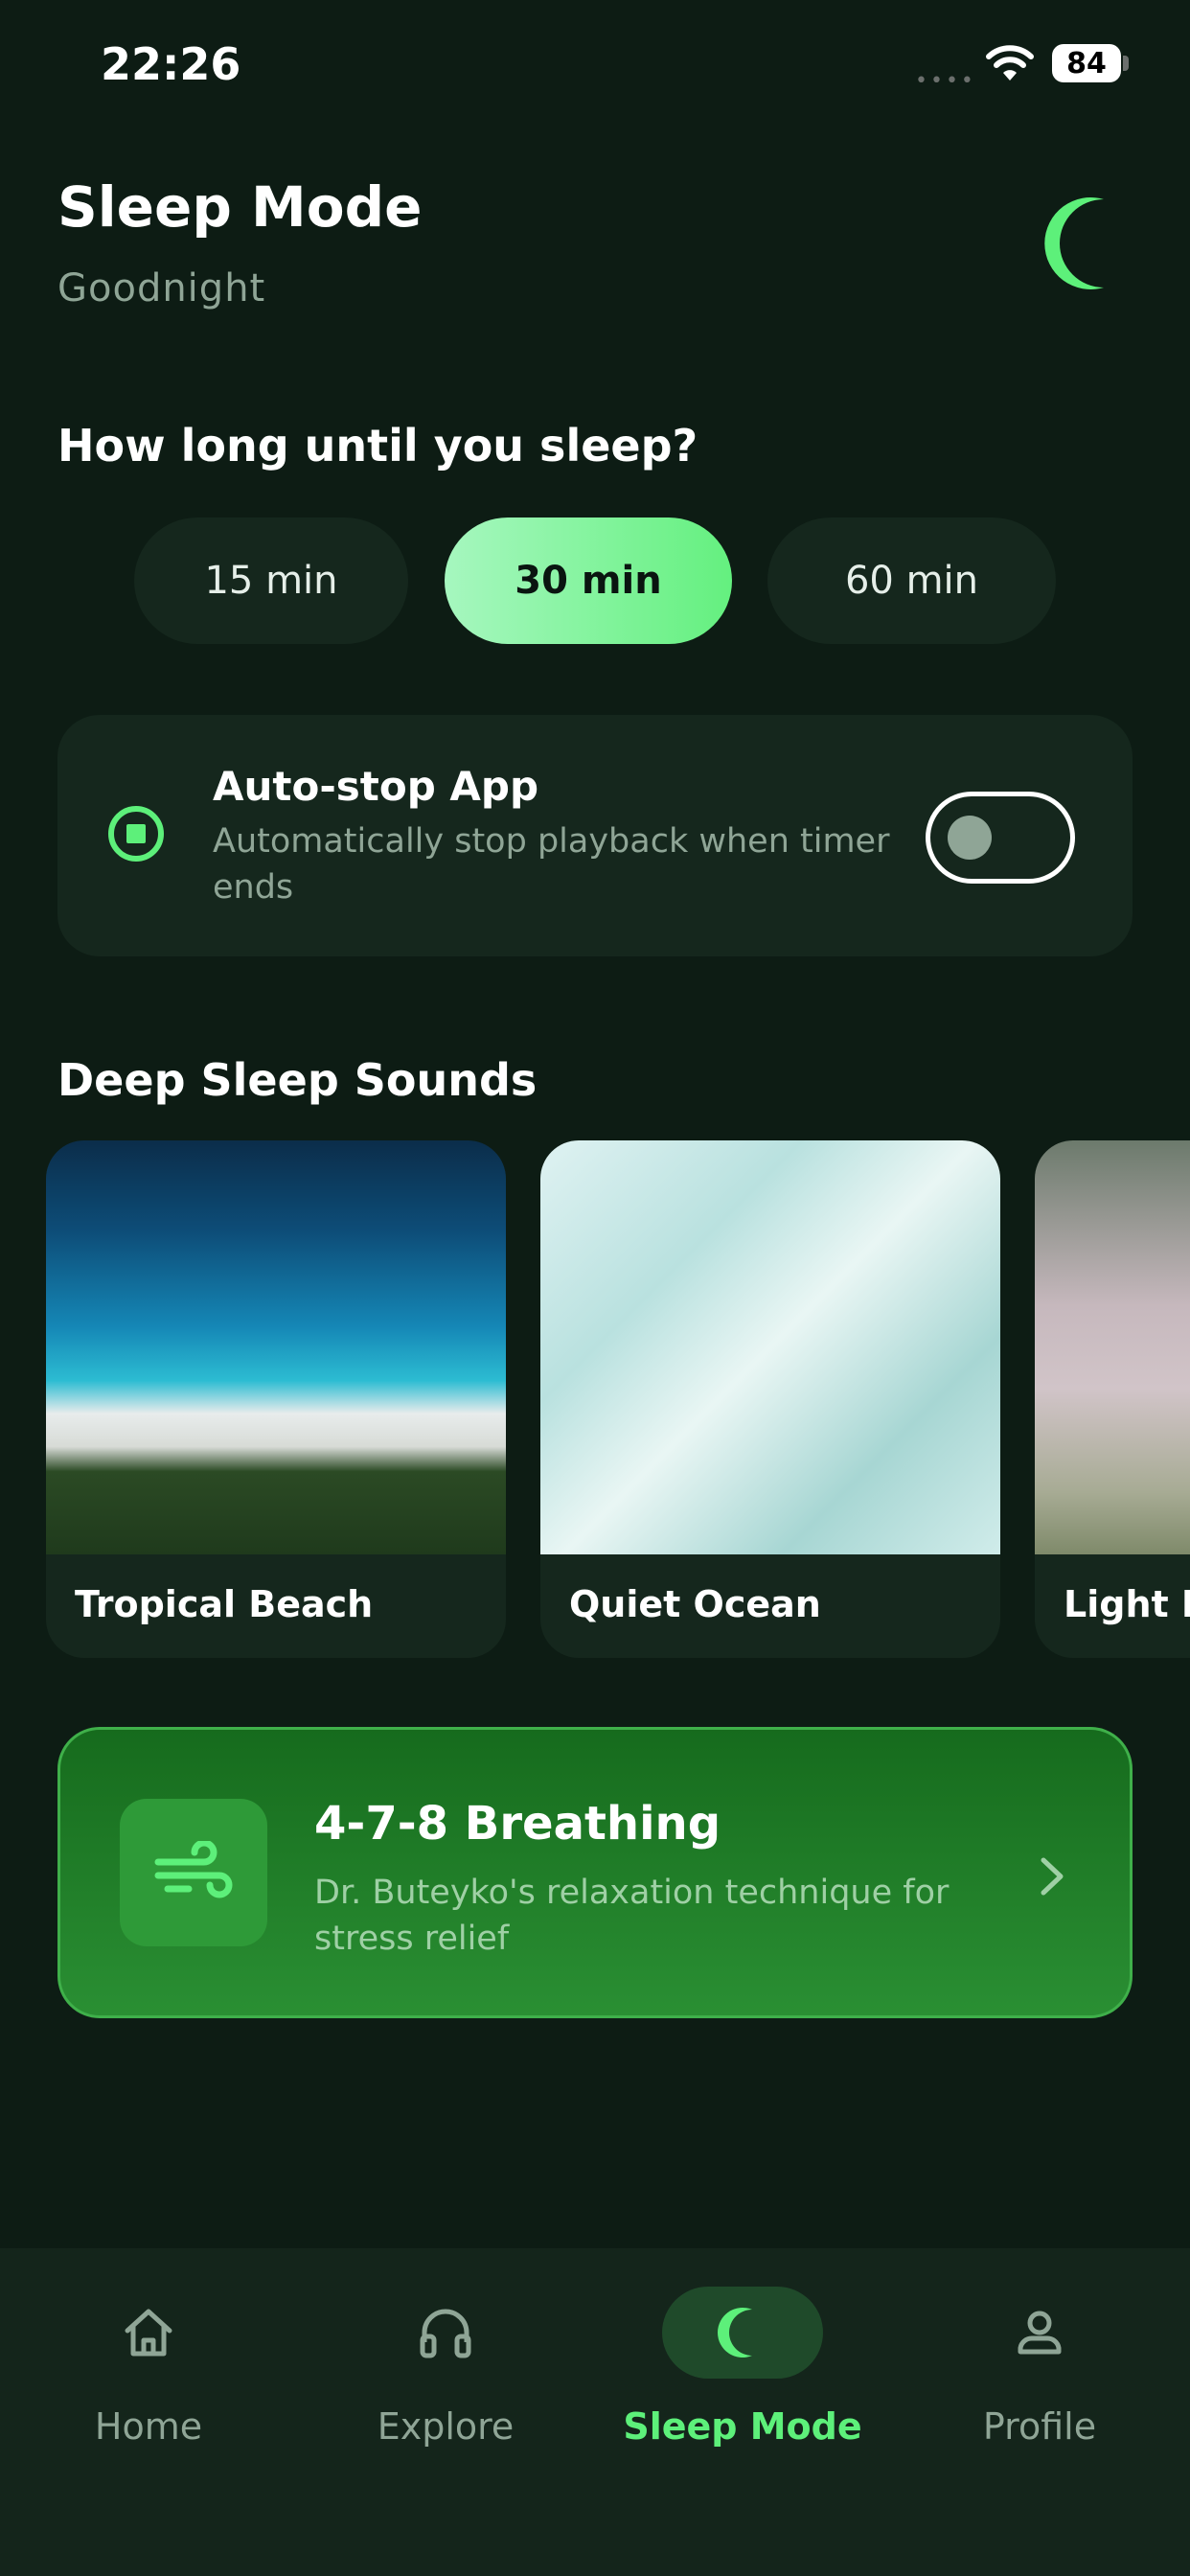 The height and width of the screenshot is (2576, 1190). Describe the element at coordinates (271, 581) in the screenshot. I see `duration-option-15: 15 min` at that location.